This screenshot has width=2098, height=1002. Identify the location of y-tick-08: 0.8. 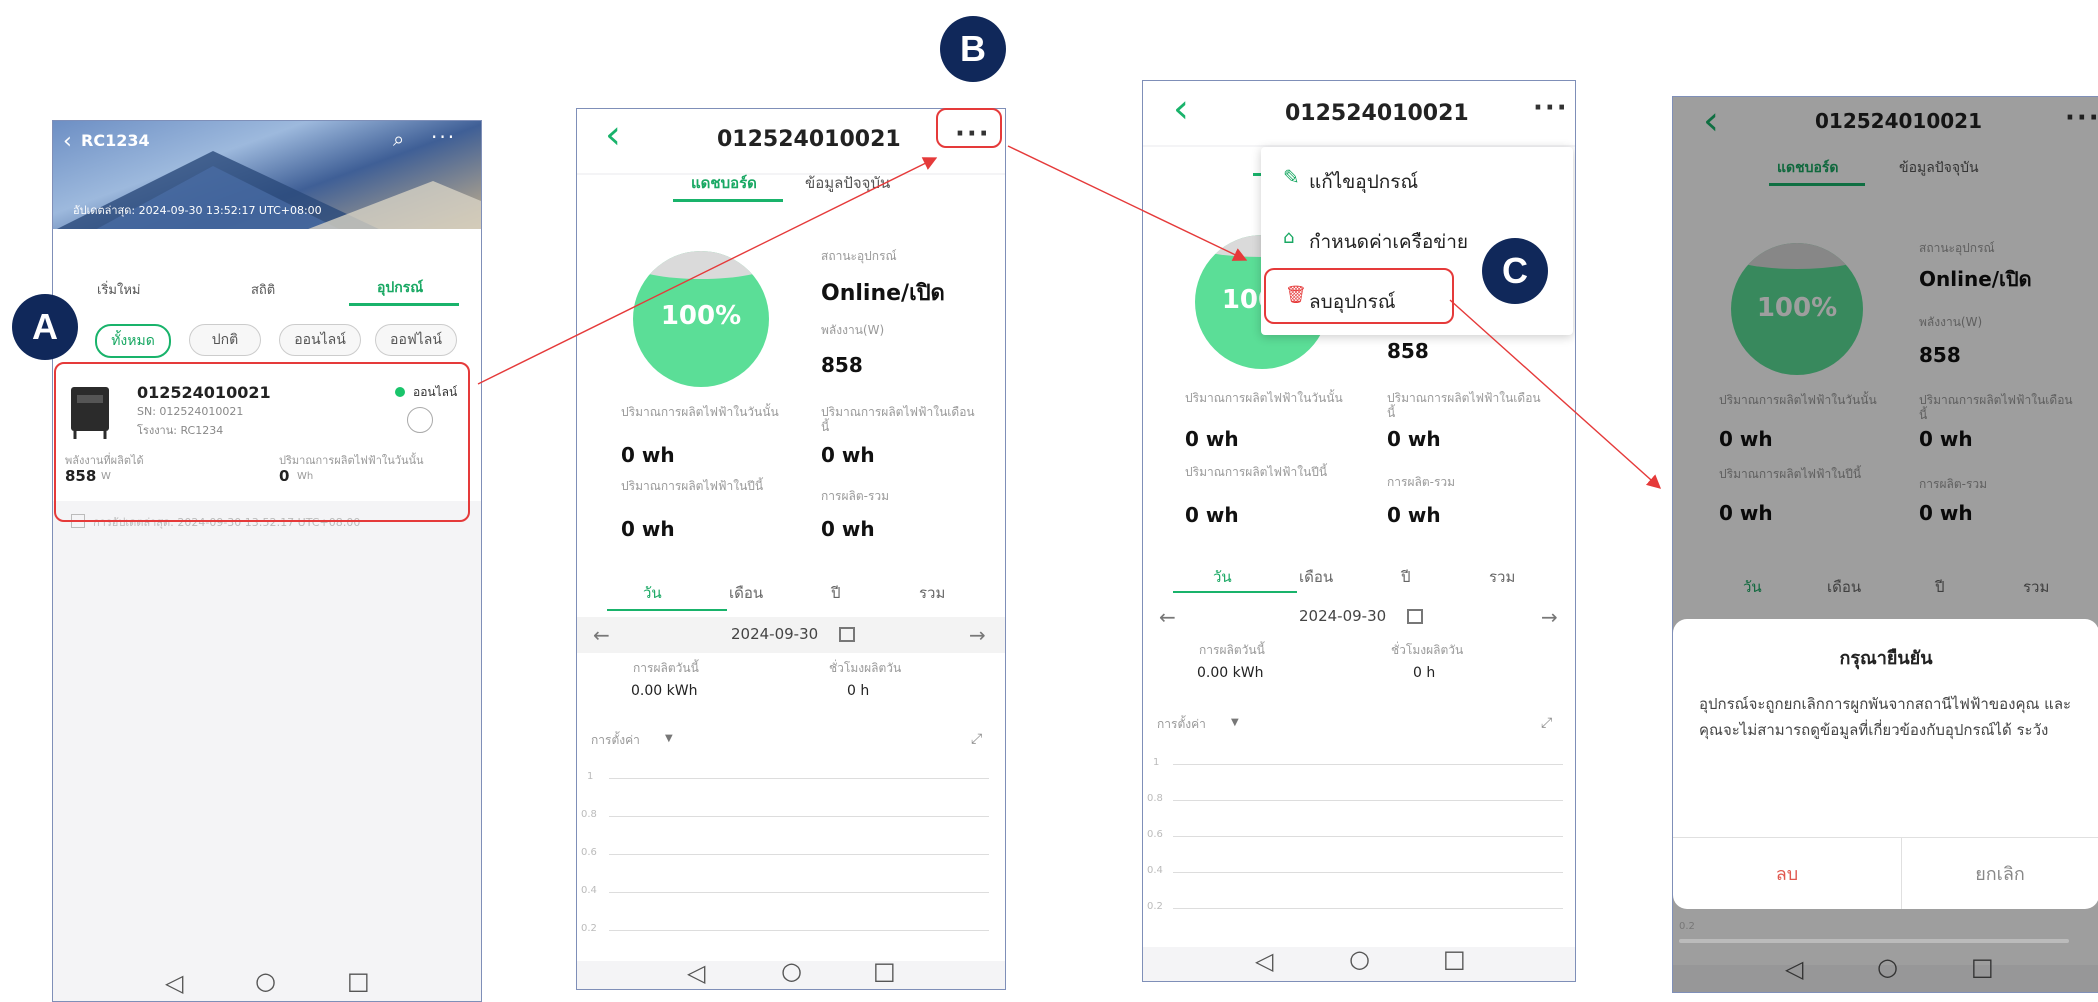
(1155, 798).